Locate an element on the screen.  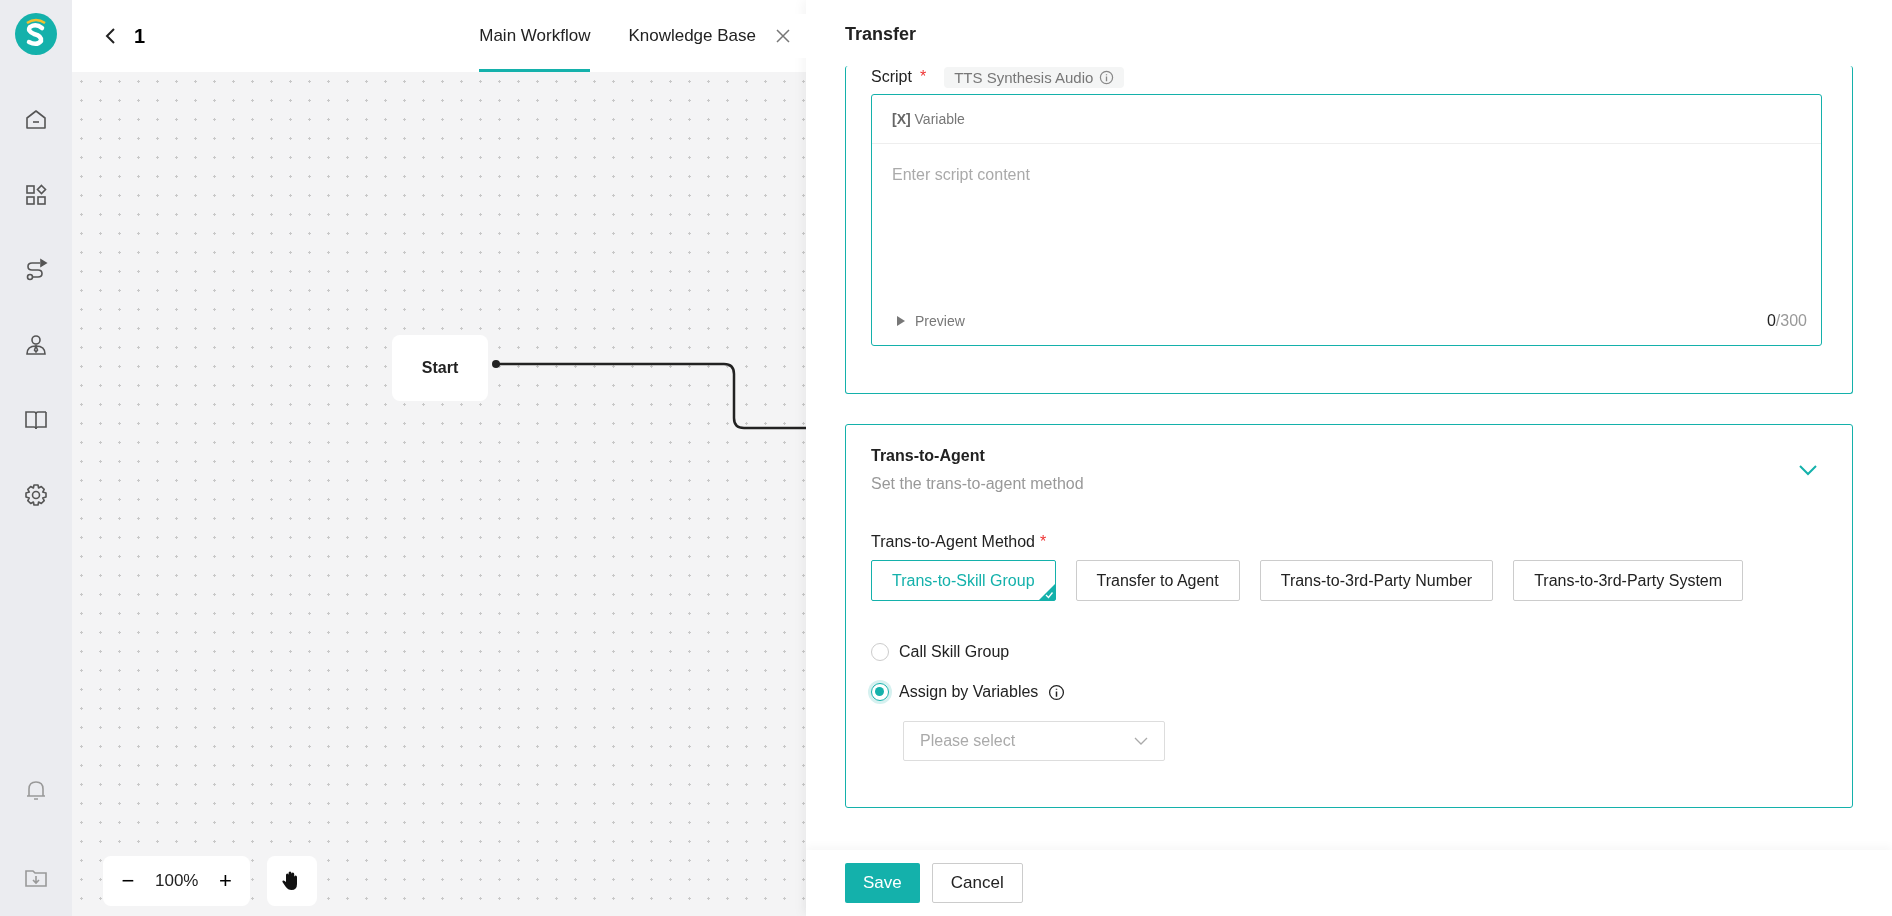
apps-icon is located at coordinates (36, 195).